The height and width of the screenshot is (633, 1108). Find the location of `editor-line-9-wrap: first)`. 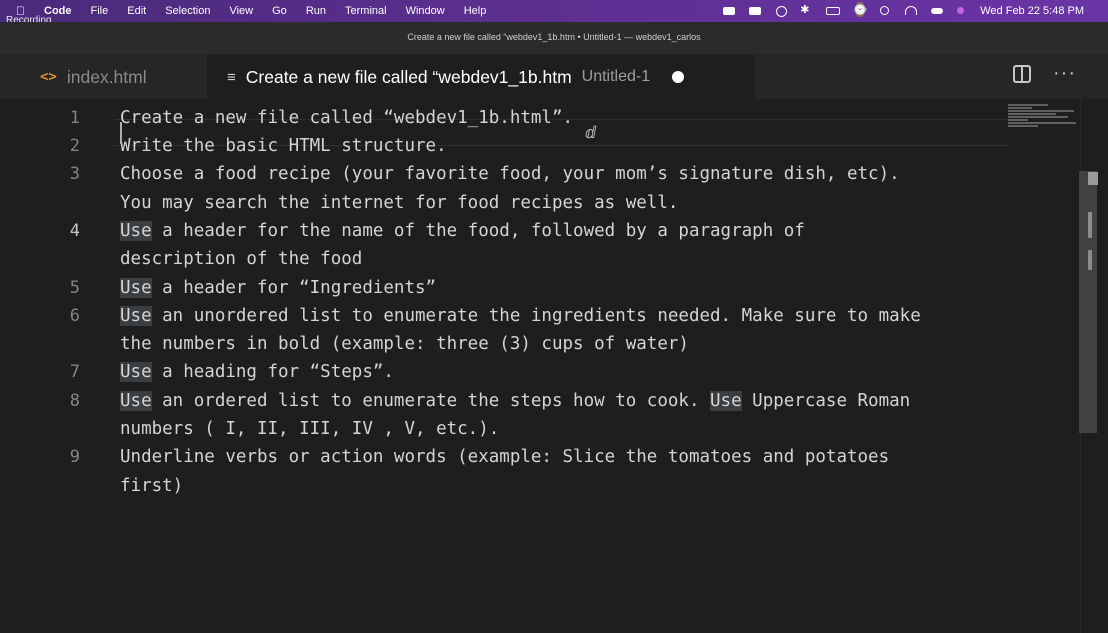

editor-line-9-wrap: first) is located at coordinates (540, 486).